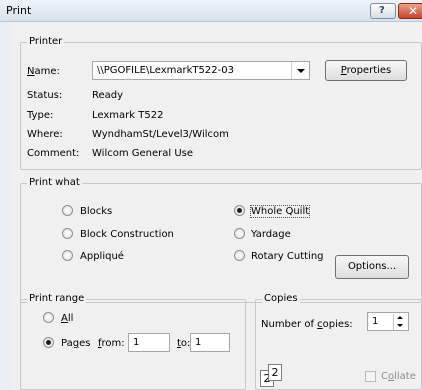  What do you see at coordinates (57, 298) in the screenshot?
I see `print-range-group-label: Print range` at bounding box center [57, 298].